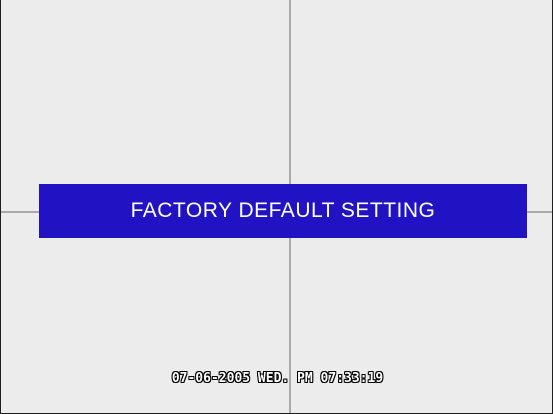 Image resolution: width=553 pixels, height=414 pixels. I want to click on banner-message: FACTORY DEFAULT SETTING, so click(283, 210).